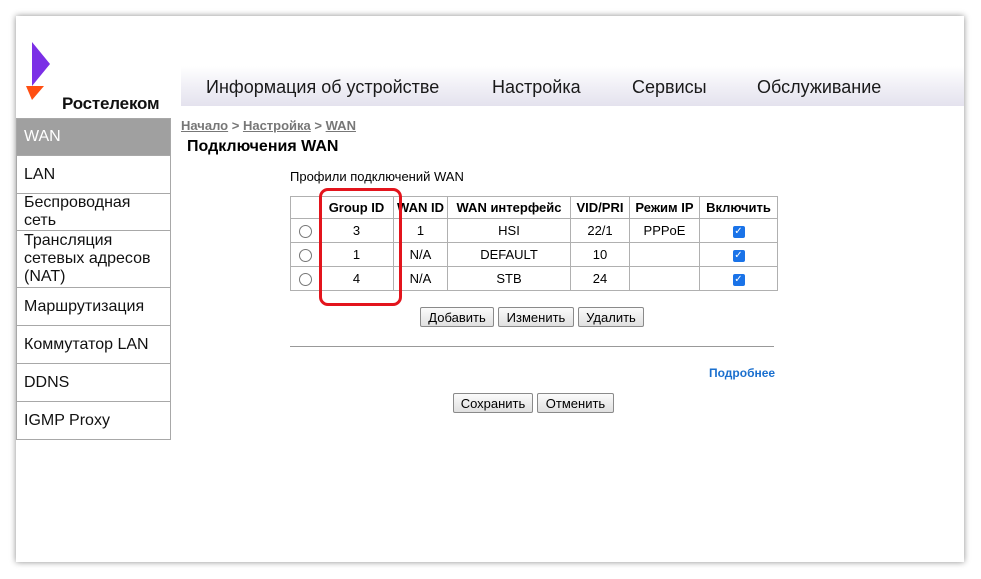  What do you see at coordinates (341, 125) in the screenshot?
I see `breadcrumb-wan-link: WAN` at bounding box center [341, 125].